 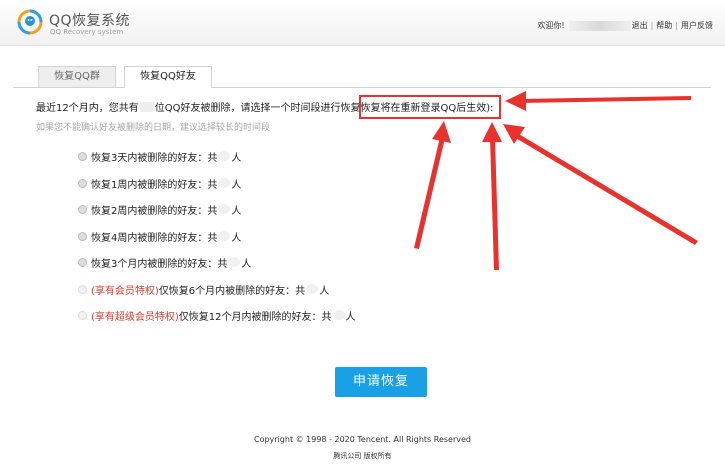 I want to click on option-label: 恢复3个月内被删除的好友：共, so click(x=159, y=264).